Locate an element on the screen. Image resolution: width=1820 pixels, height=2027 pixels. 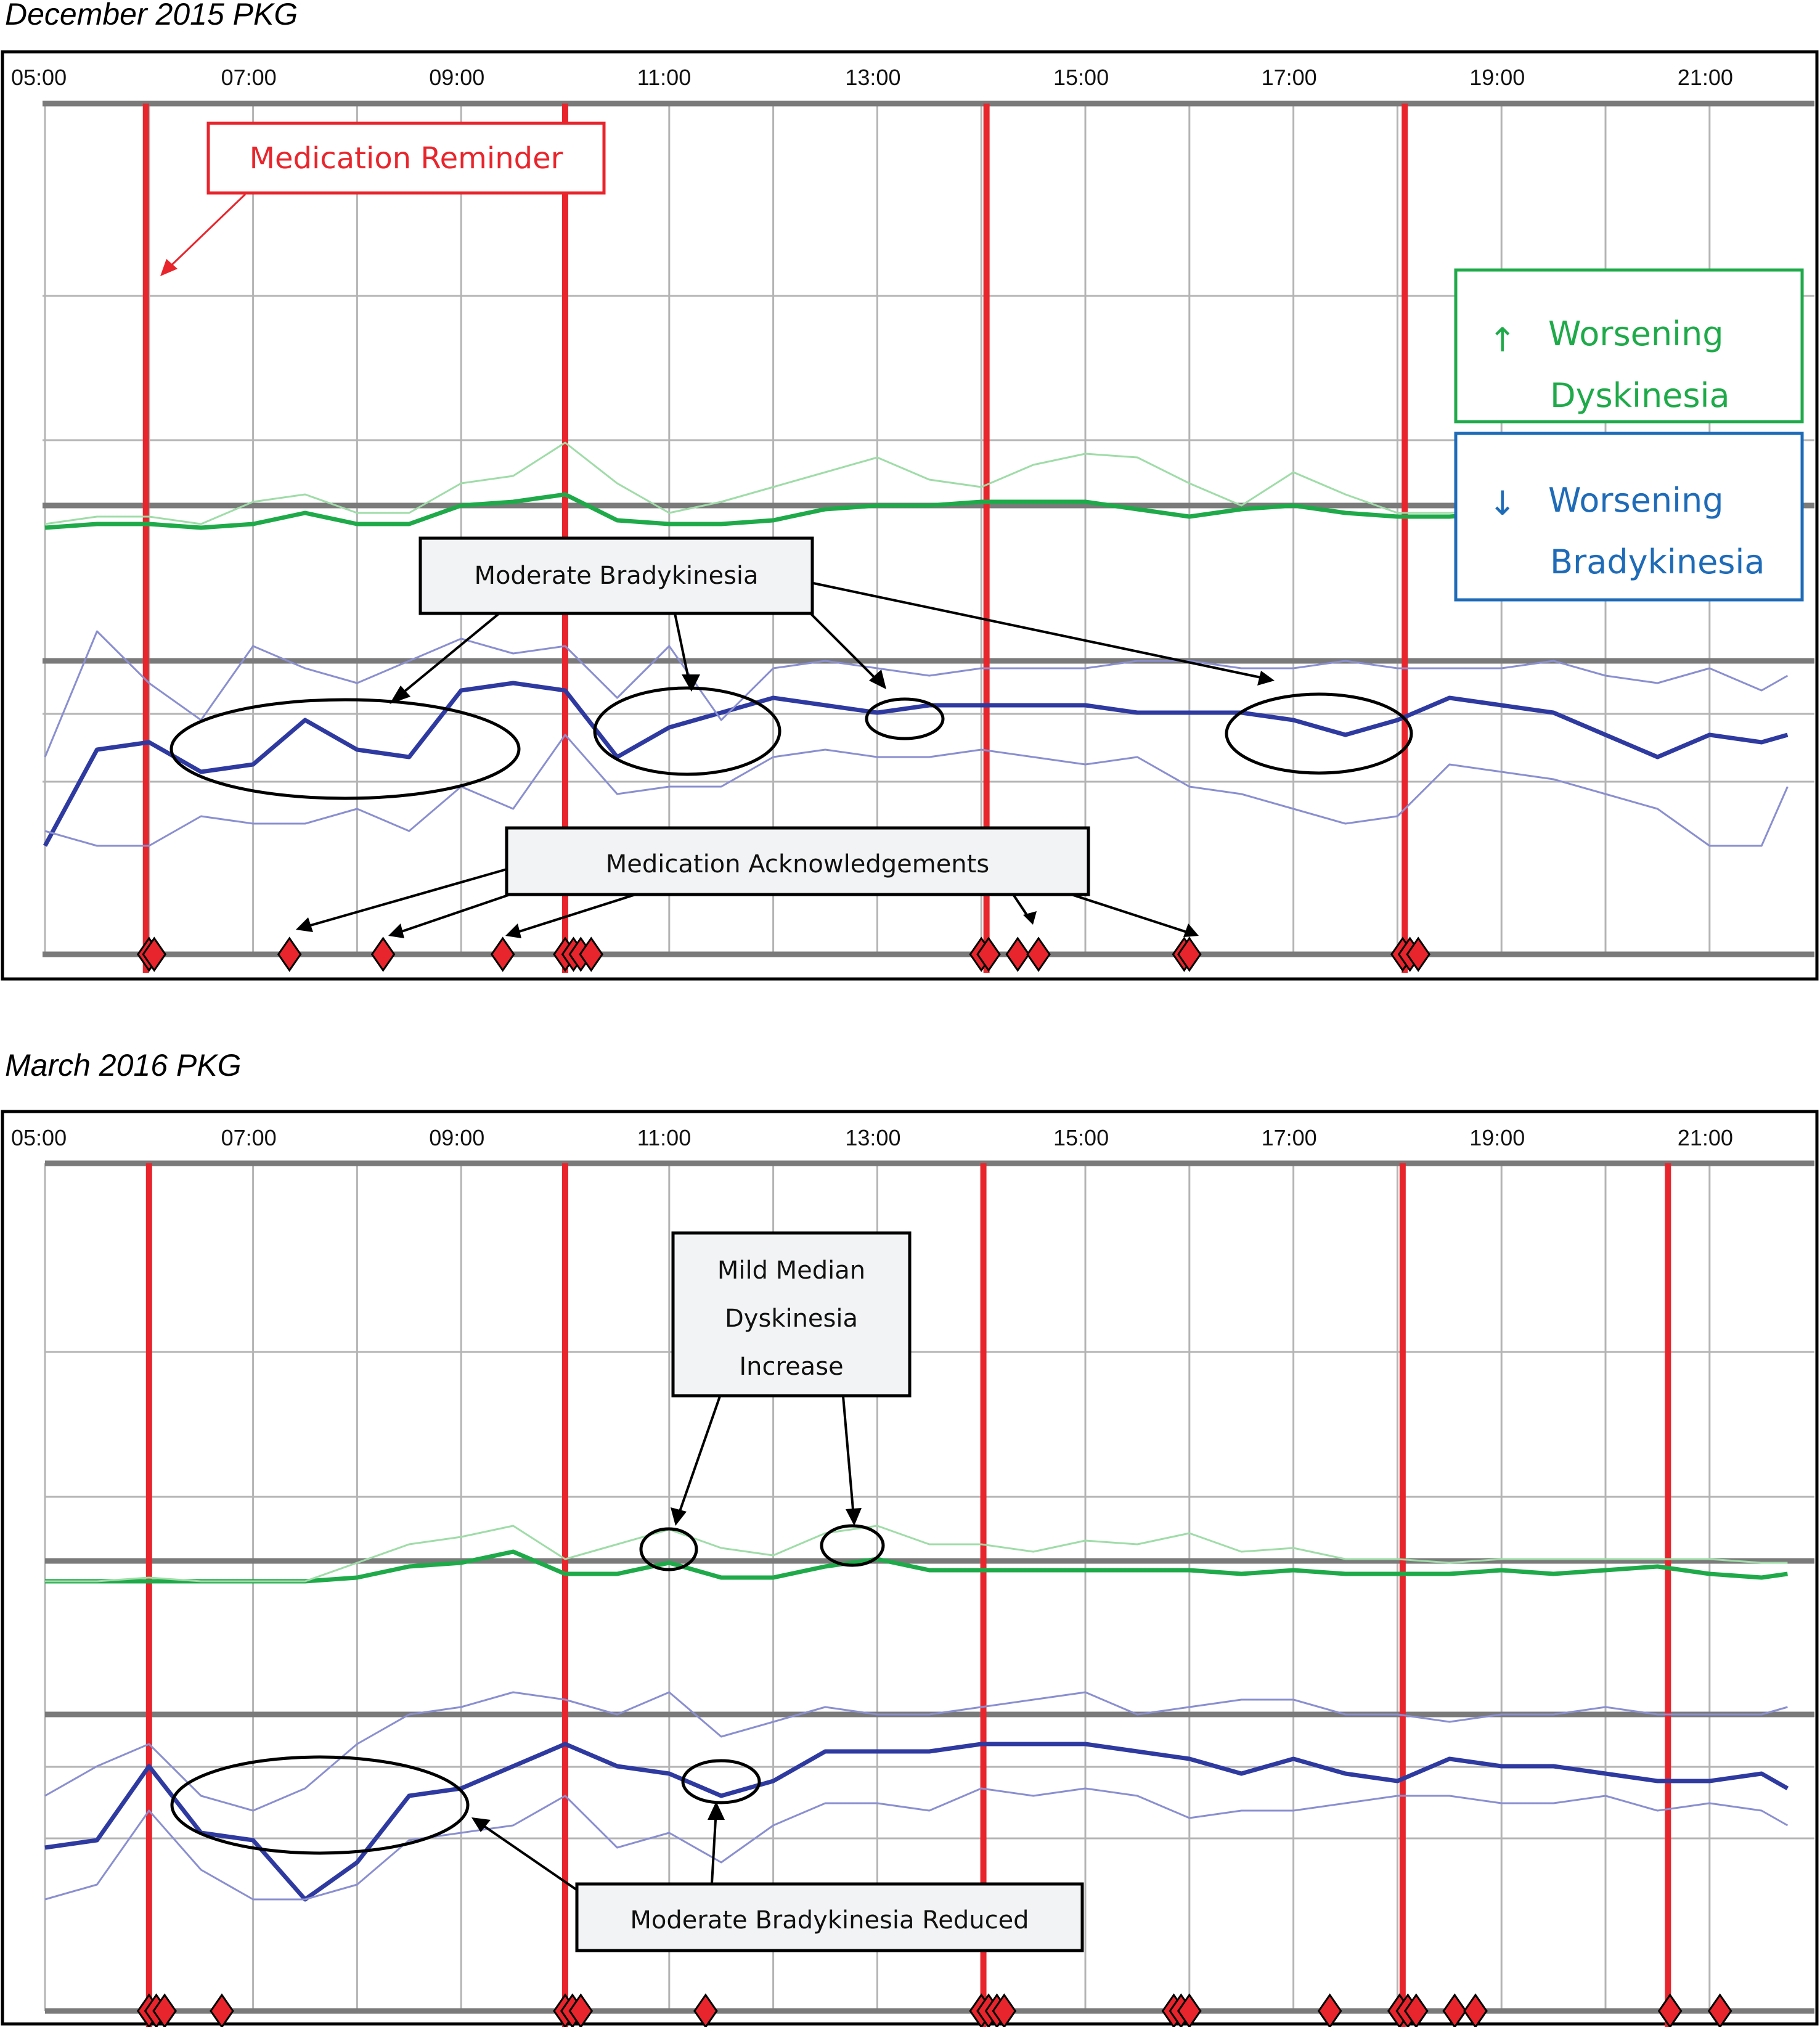
legend-bradykinesia-line1: Worsening is located at coordinates (1636, 500).